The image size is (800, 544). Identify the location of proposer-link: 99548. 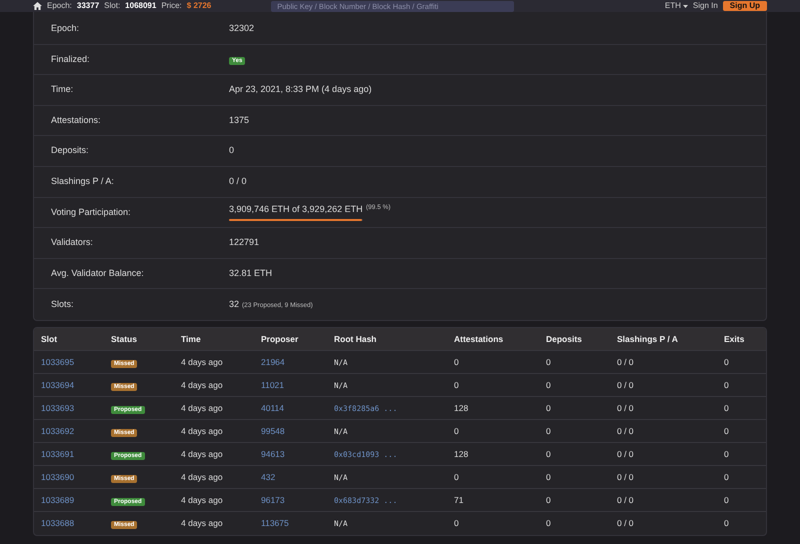
(273, 431).